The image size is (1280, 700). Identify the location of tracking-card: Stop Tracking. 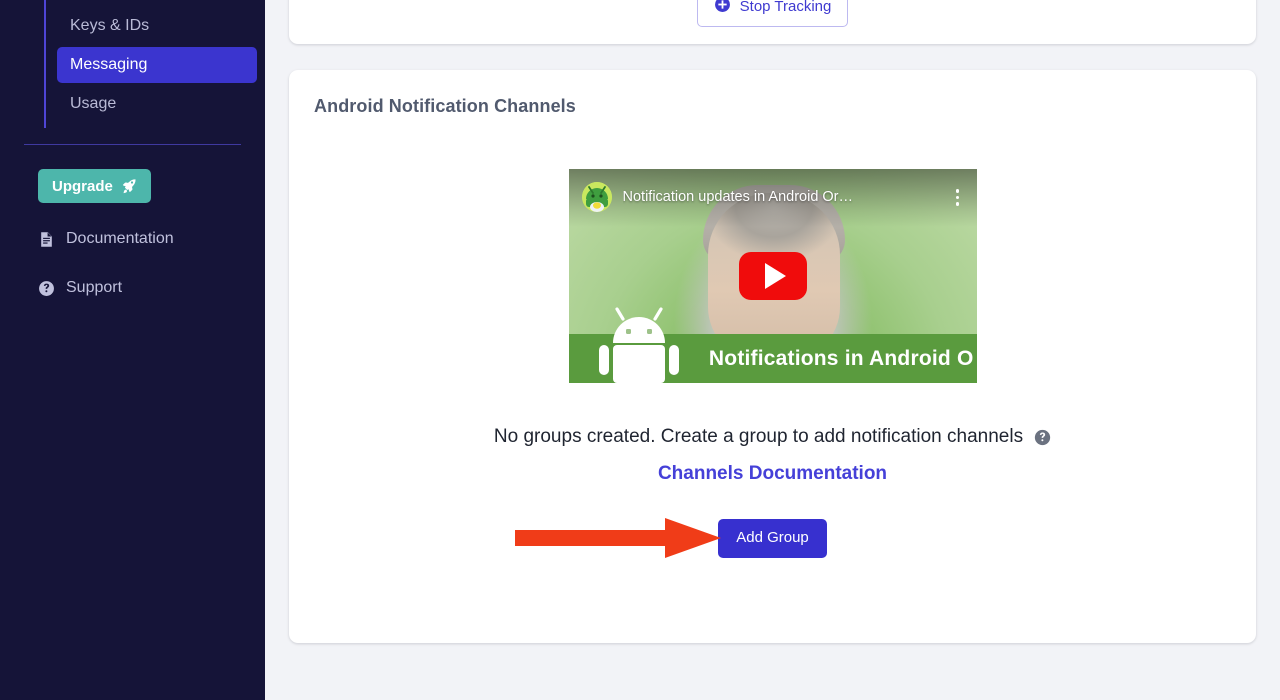
(772, 22).